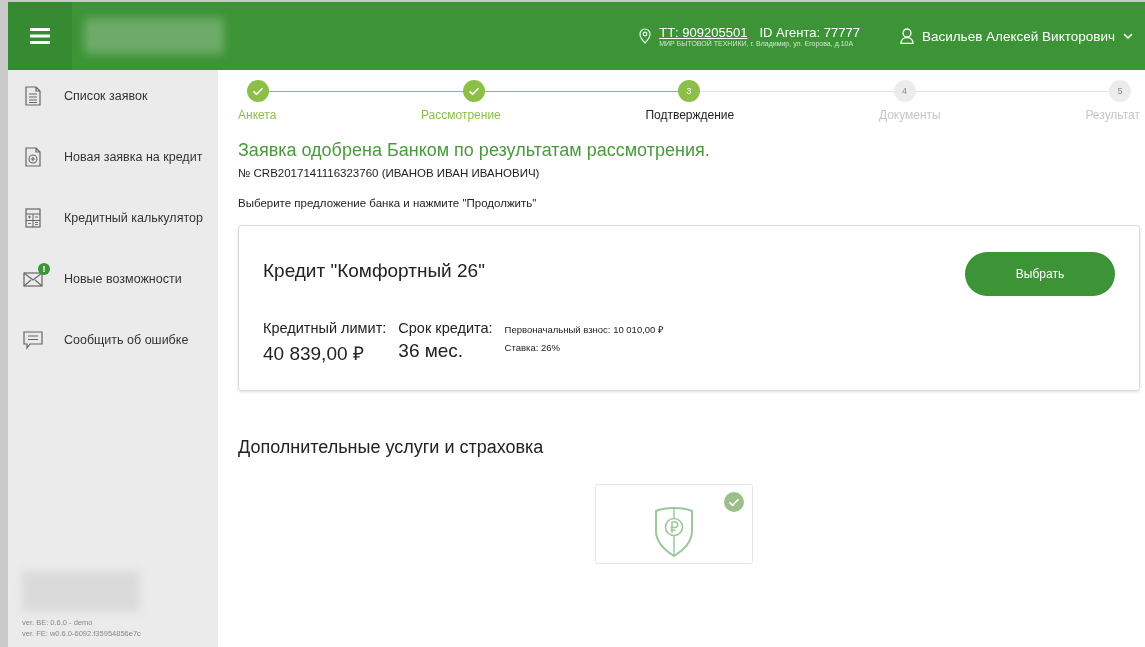  I want to click on caret-icon, so click(1128, 36).